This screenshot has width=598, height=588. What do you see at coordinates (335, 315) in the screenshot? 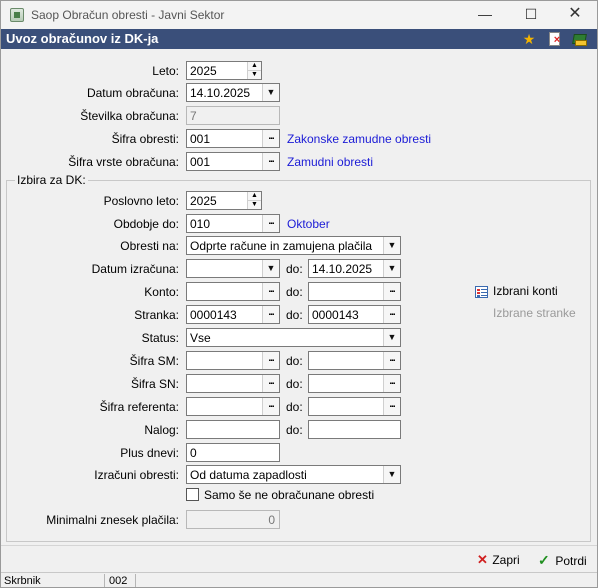
I see `stranka-to-value: 0000143` at bounding box center [335, 315].